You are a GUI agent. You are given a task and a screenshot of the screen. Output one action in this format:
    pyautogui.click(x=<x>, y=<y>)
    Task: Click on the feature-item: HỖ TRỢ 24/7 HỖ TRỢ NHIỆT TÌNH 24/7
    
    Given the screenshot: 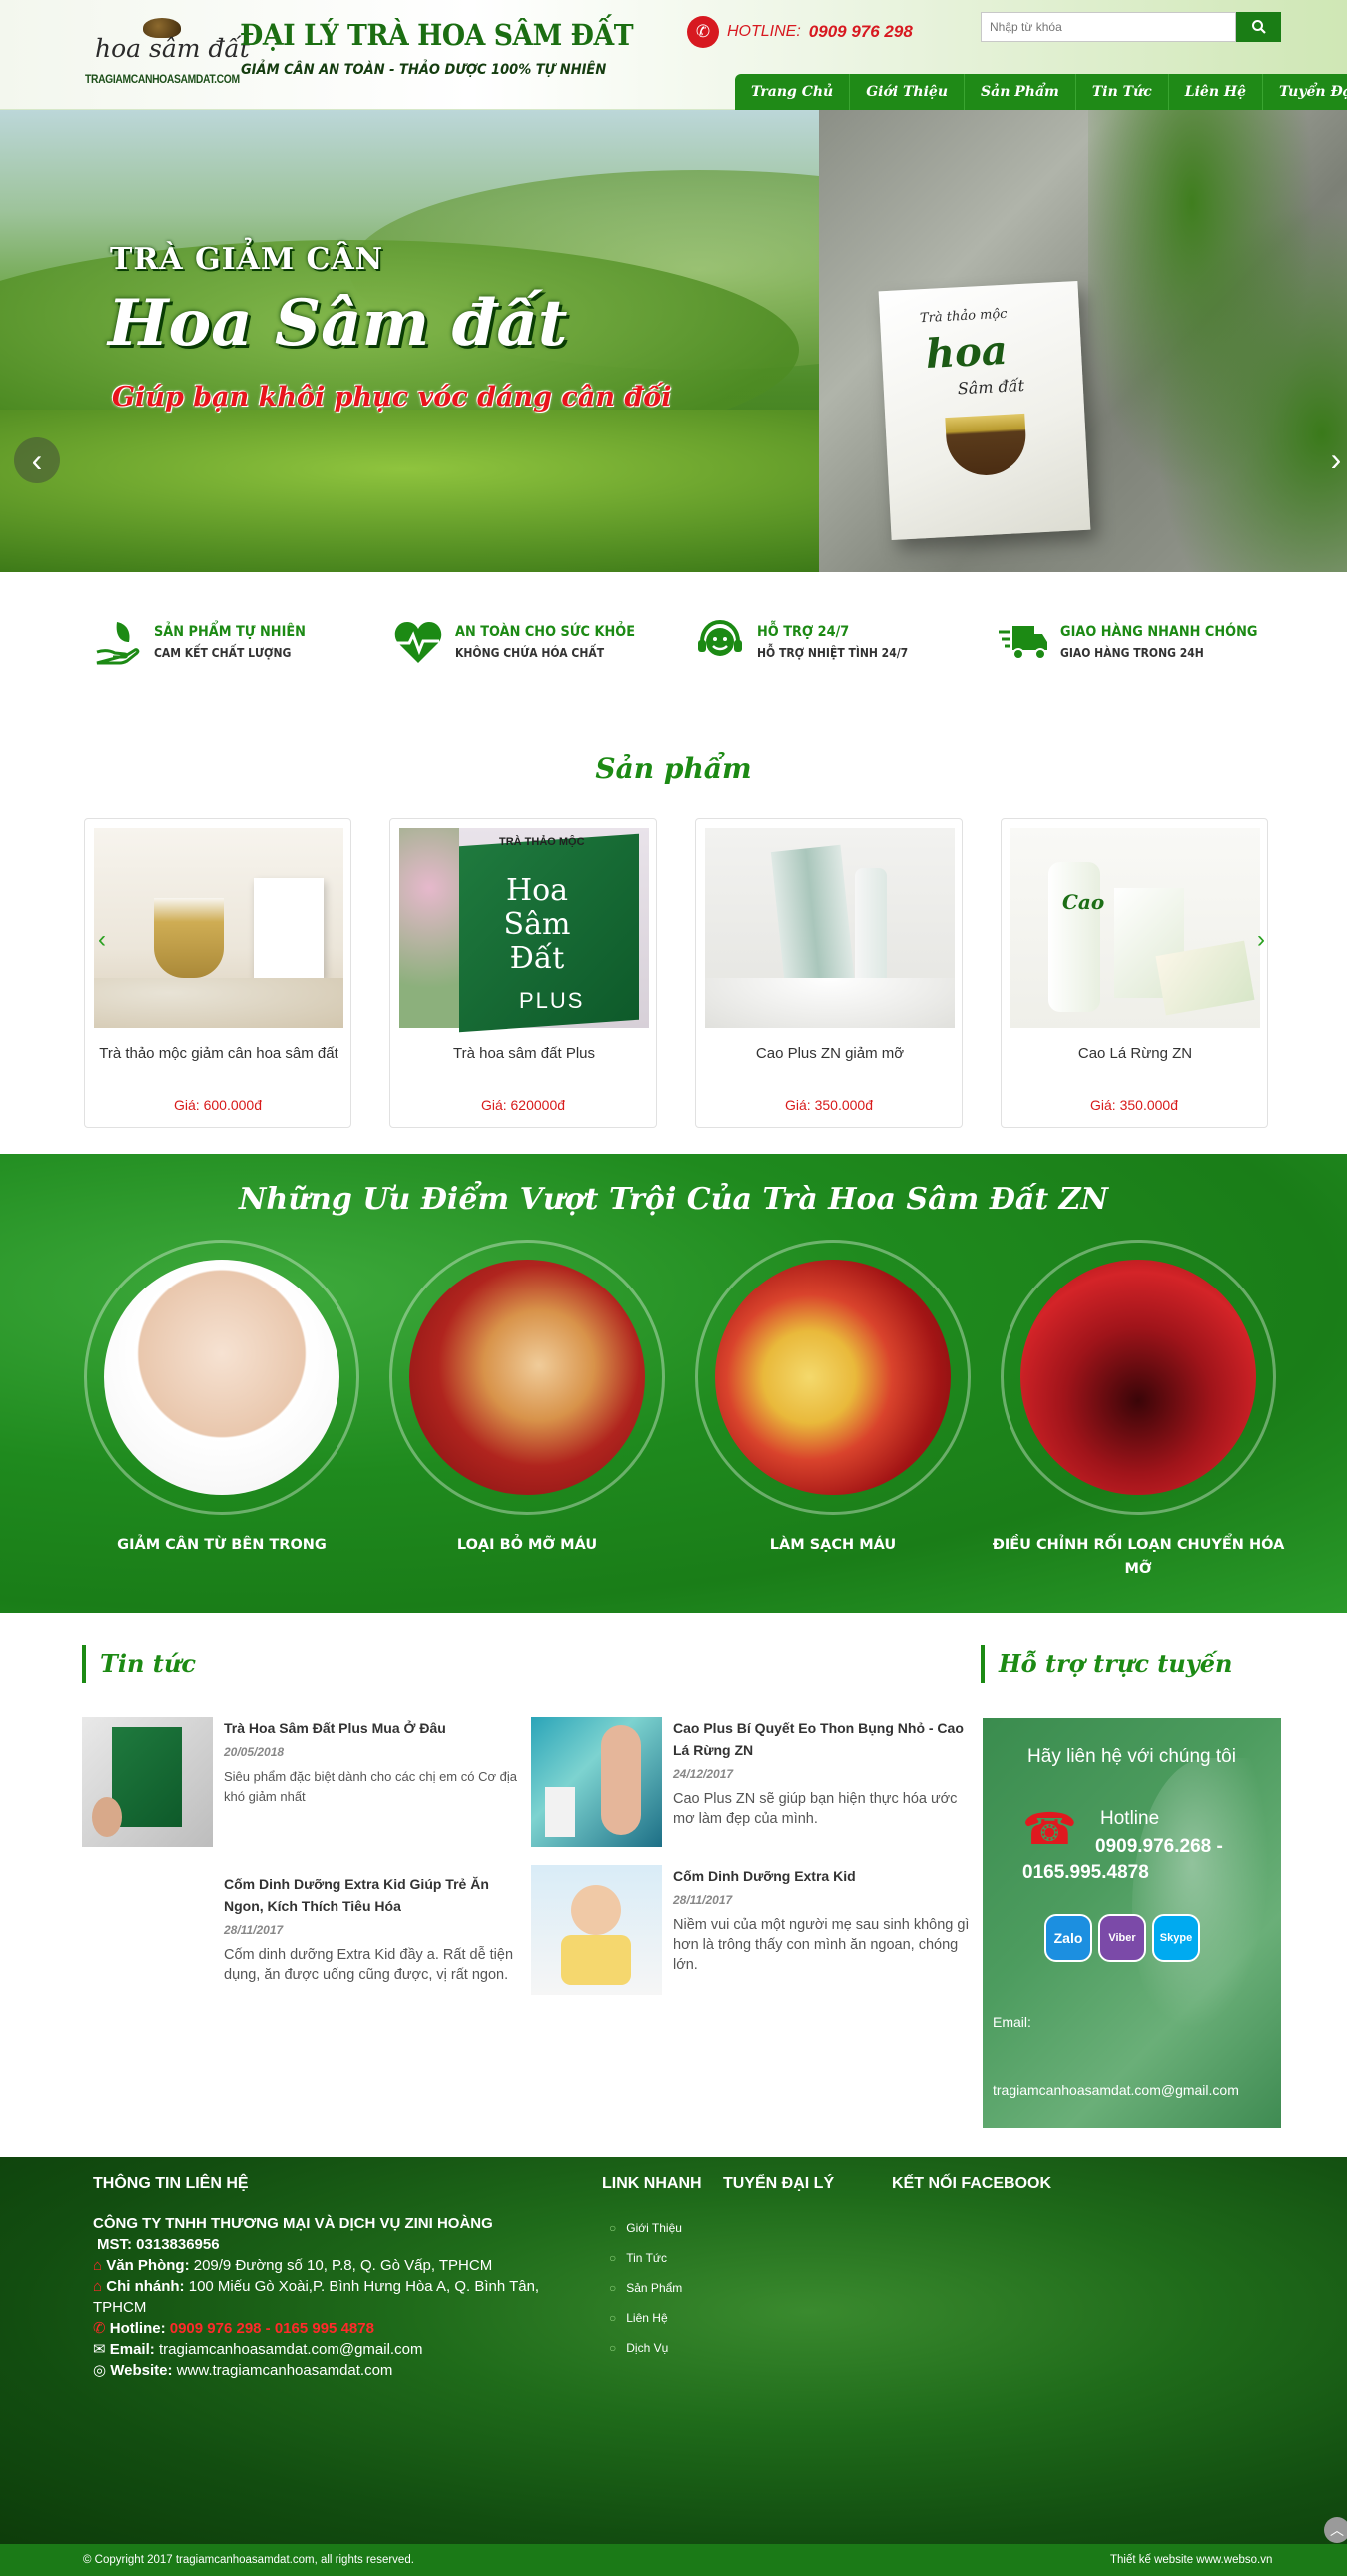 What is the action you would take?
    pyautogui.click(x=810, y=642)
    